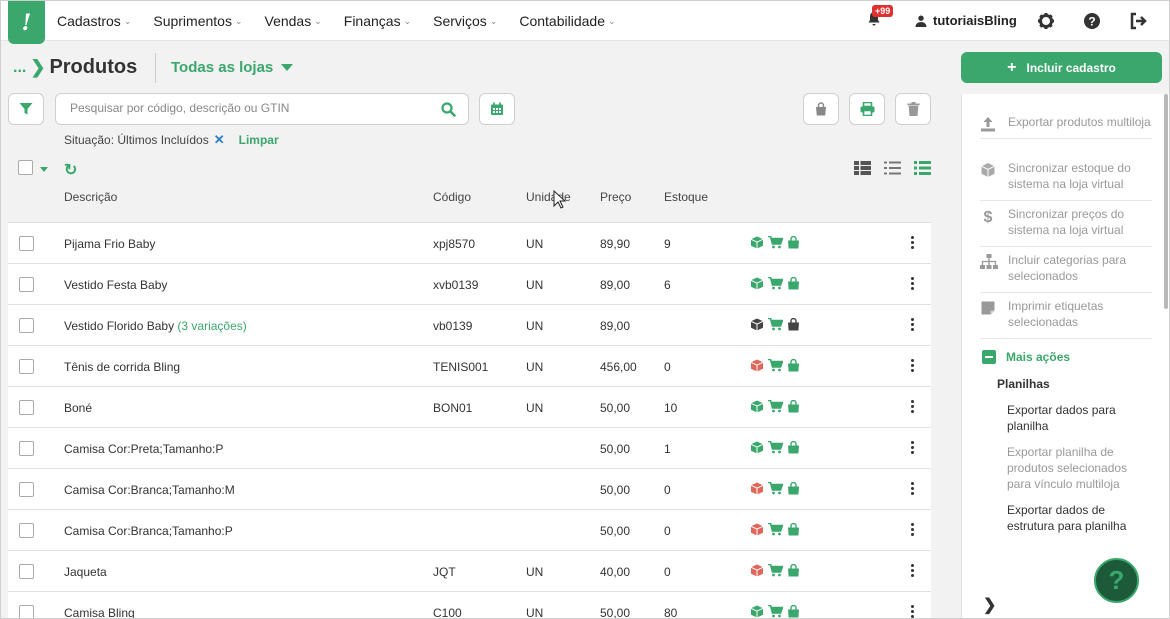 This screenshot has height=619, width=1170. I want to click on column-header-estoque: Estoque, so click(686, 197).